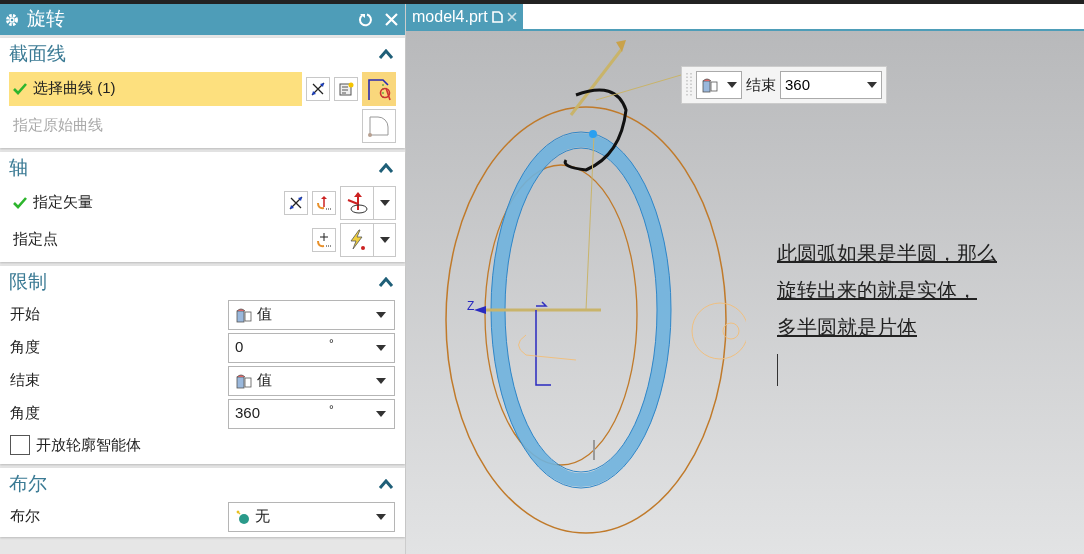 The height and width of the screenshot is (554, 1084). Describe the element at coordinates (777, 370) in the screenshot. I see `text-cursor` at that location.